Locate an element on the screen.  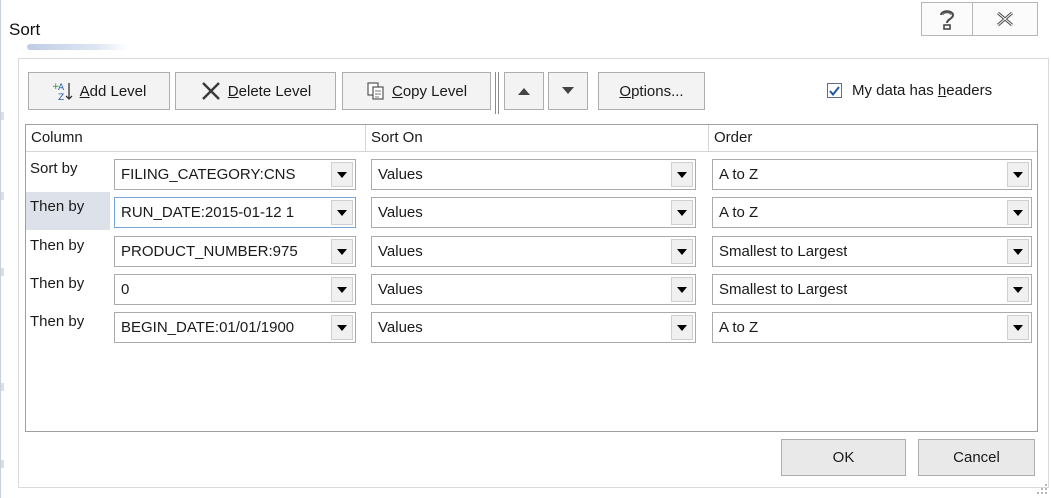
add-level-button: + A Z Add Level is located at coordinates (99, 91).